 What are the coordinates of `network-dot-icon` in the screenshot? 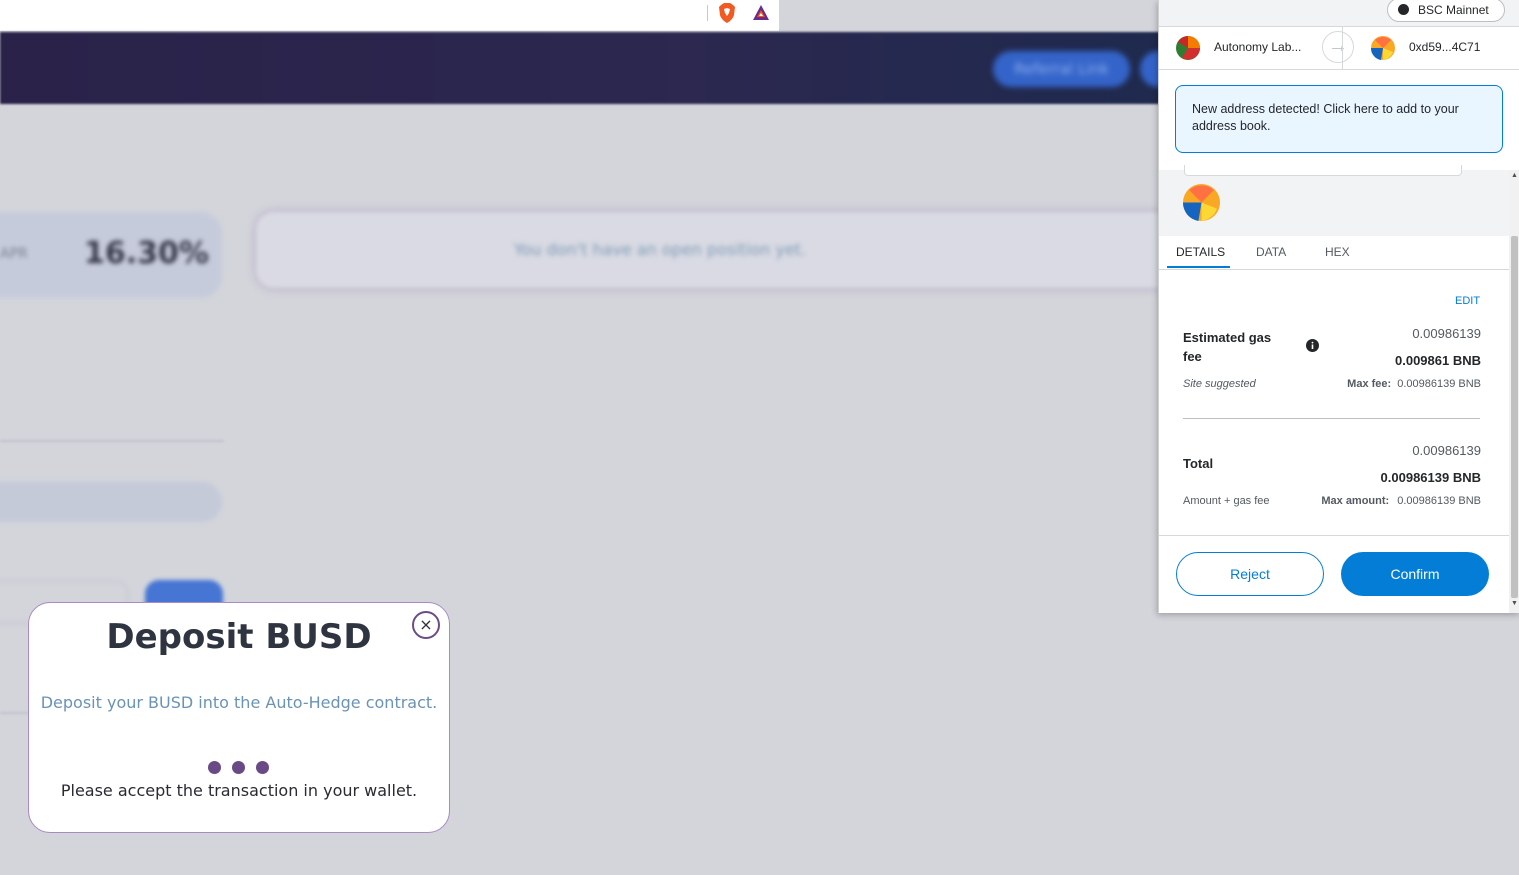 It's located at (1403, 9).